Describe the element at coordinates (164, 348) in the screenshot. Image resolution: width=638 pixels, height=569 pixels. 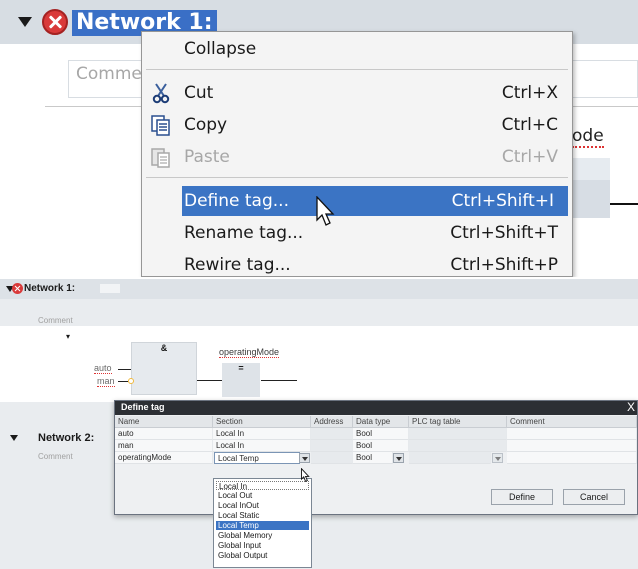
I see `and-block-label: &` at that location.